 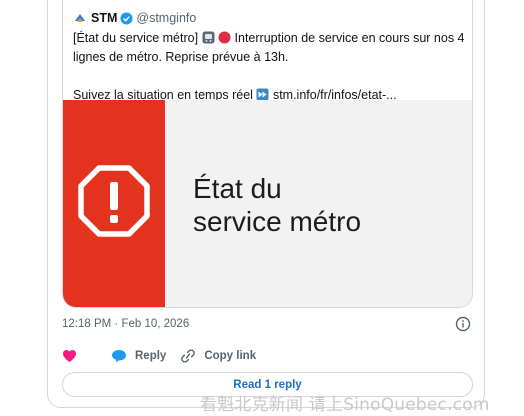 What do you see at coordinates (188, 356) in the screenshot?
I see `link-icon` at bounding box center [188, 356].